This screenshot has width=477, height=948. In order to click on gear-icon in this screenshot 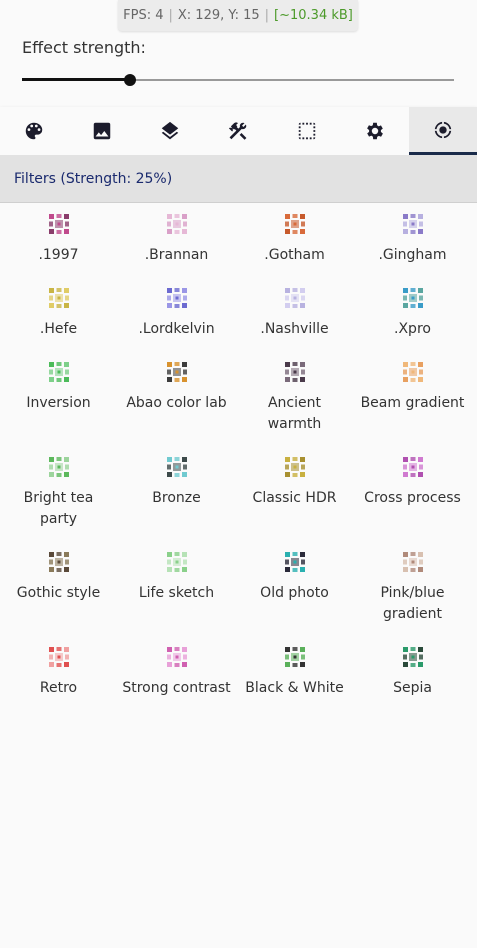, I will do `click(374, 131)`.